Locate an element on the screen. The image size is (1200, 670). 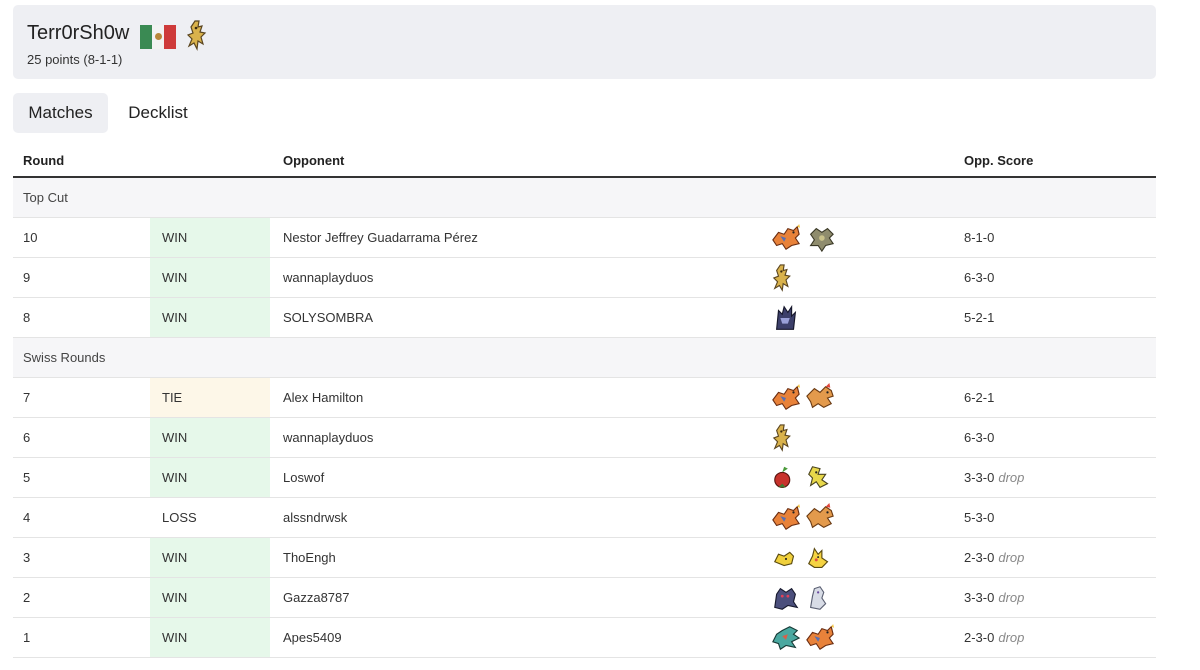
table-row: 1 WIN Apes5409 2-3-0 drop is located at coordinates (584, 638).